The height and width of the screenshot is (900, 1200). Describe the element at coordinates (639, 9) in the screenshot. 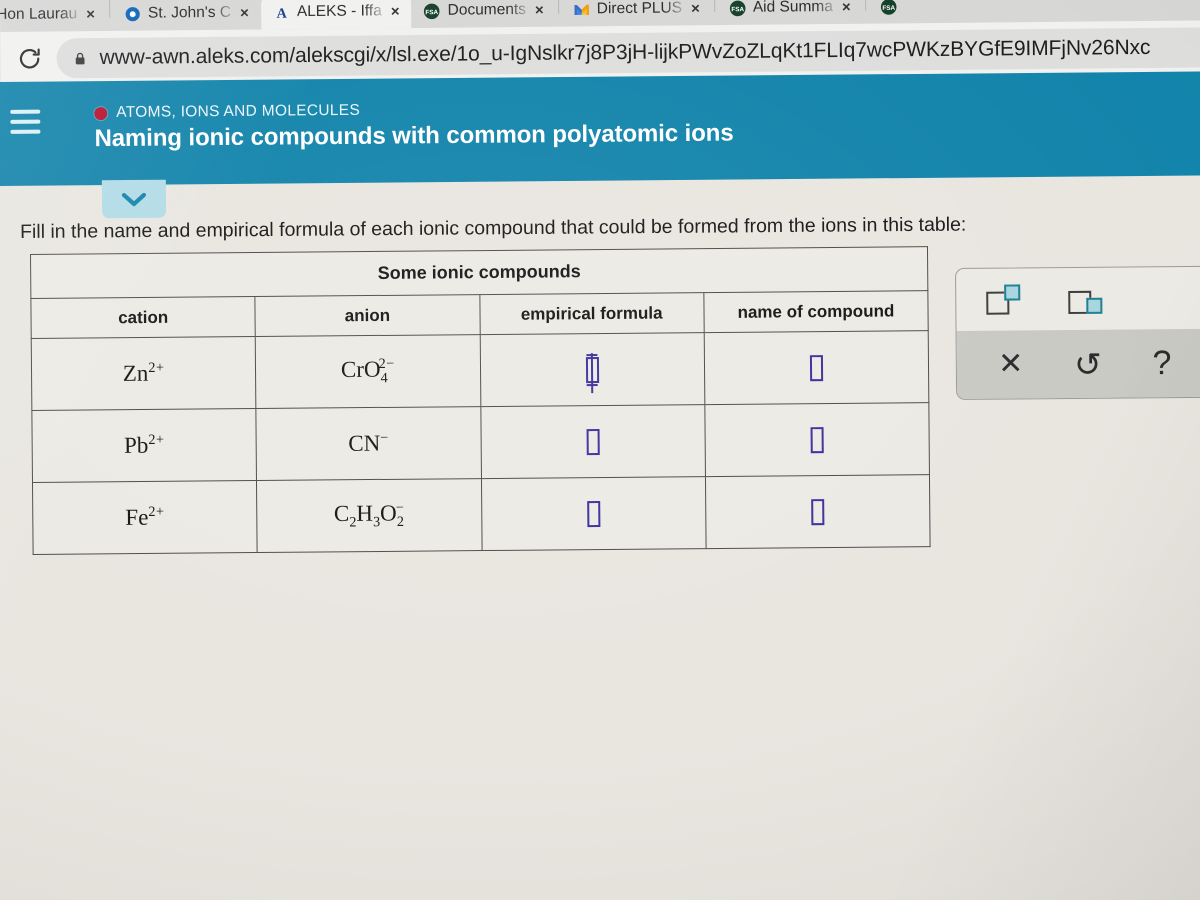

I see `browser-tab-label-4: Direct PLUS` at that location.